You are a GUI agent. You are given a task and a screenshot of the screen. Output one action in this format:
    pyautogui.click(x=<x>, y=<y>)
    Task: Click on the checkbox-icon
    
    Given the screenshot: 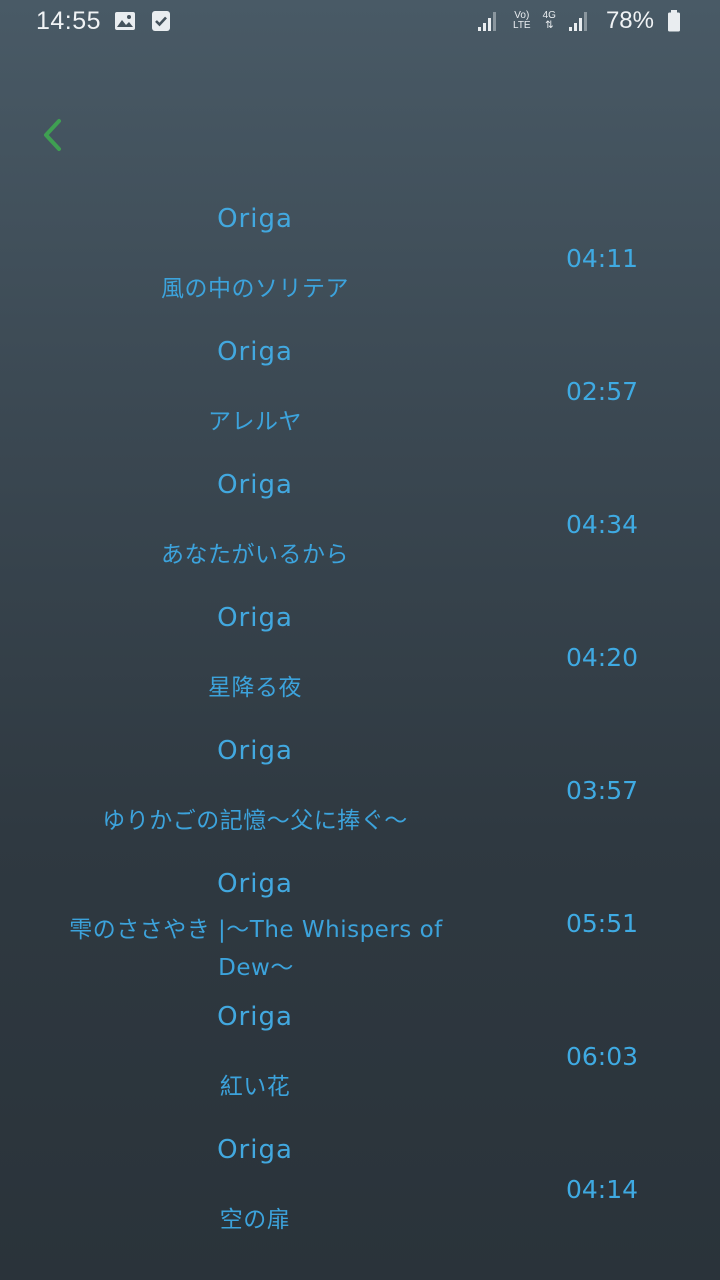 What is the action you would take?
    pyautogui.click(x=161, y=21)
    